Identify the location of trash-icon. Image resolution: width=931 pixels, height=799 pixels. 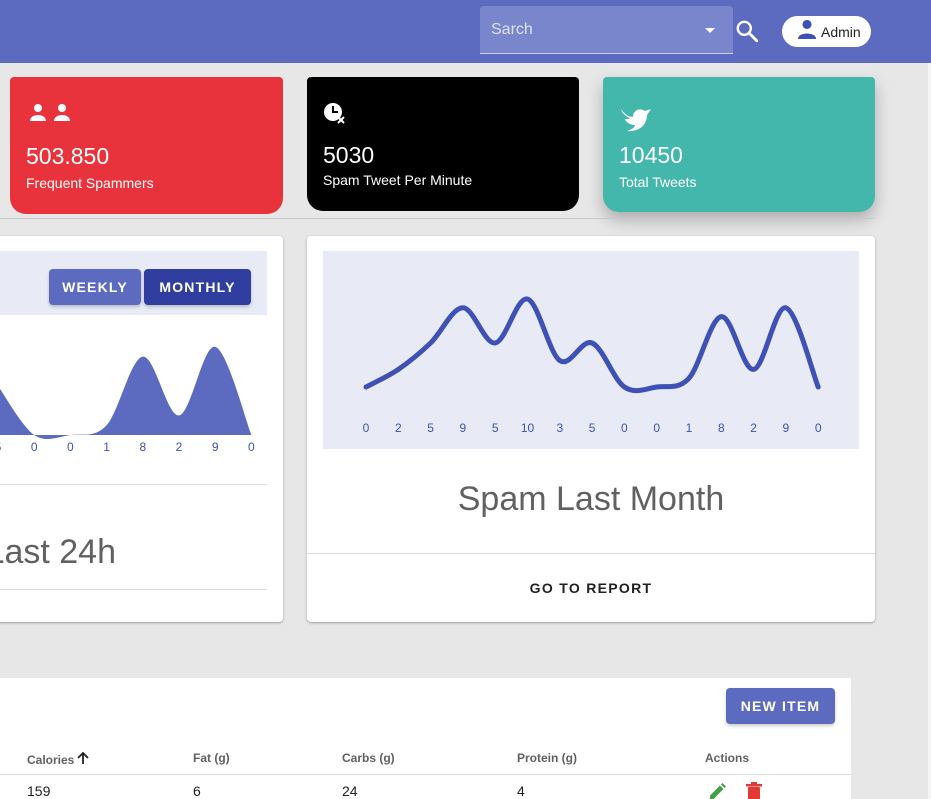
(754, 790).